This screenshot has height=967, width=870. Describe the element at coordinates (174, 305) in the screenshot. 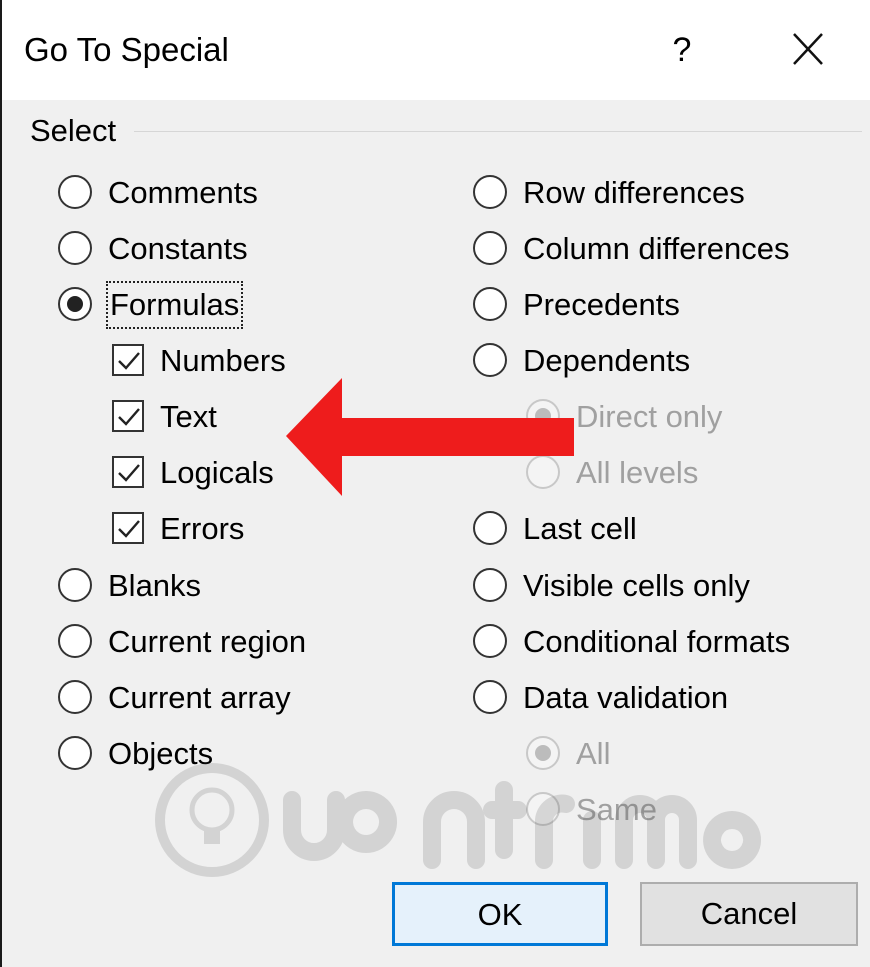

I see `radio-label: Formulas` at that location.